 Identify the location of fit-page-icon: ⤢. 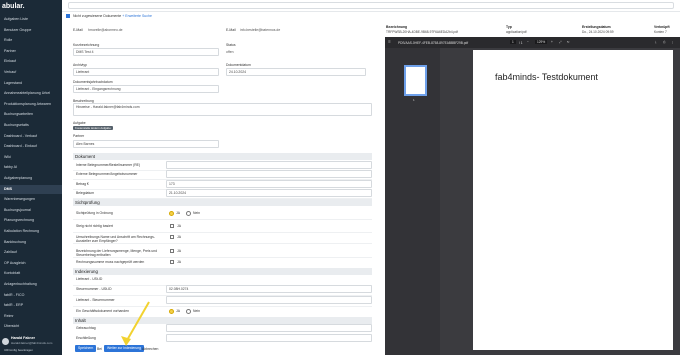
(560, 42).